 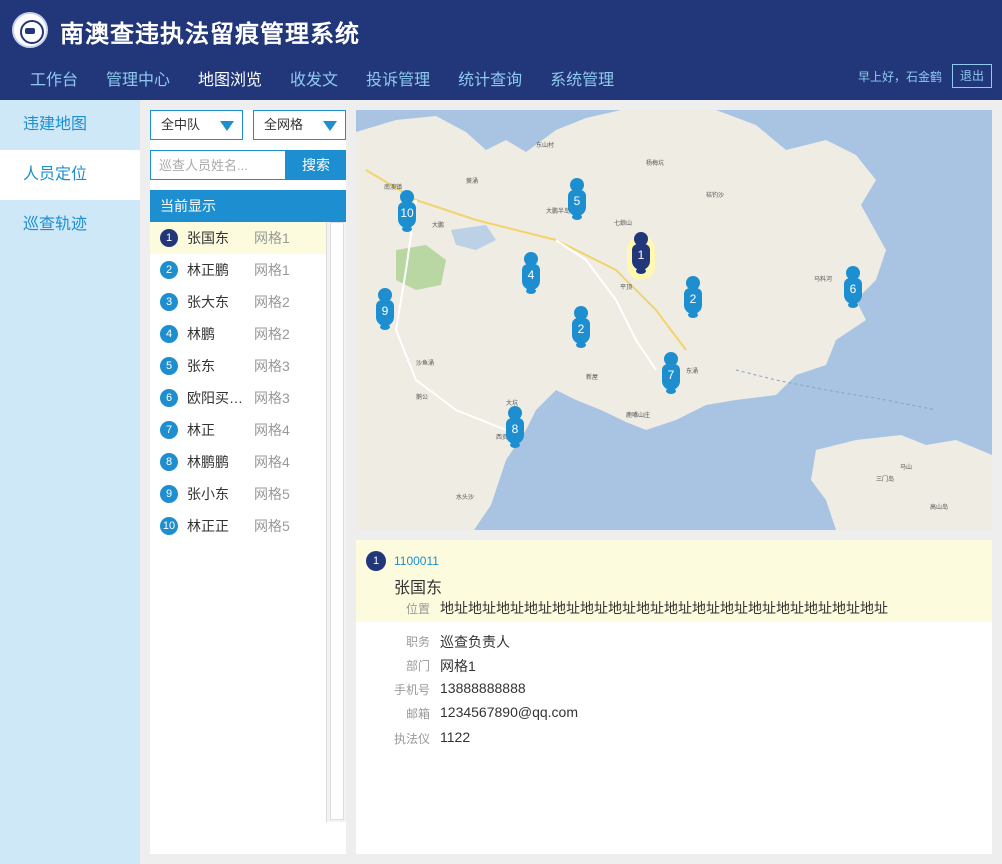 I want to click on detail-value-position: 巡查负责人, so click(x=475, y=642).